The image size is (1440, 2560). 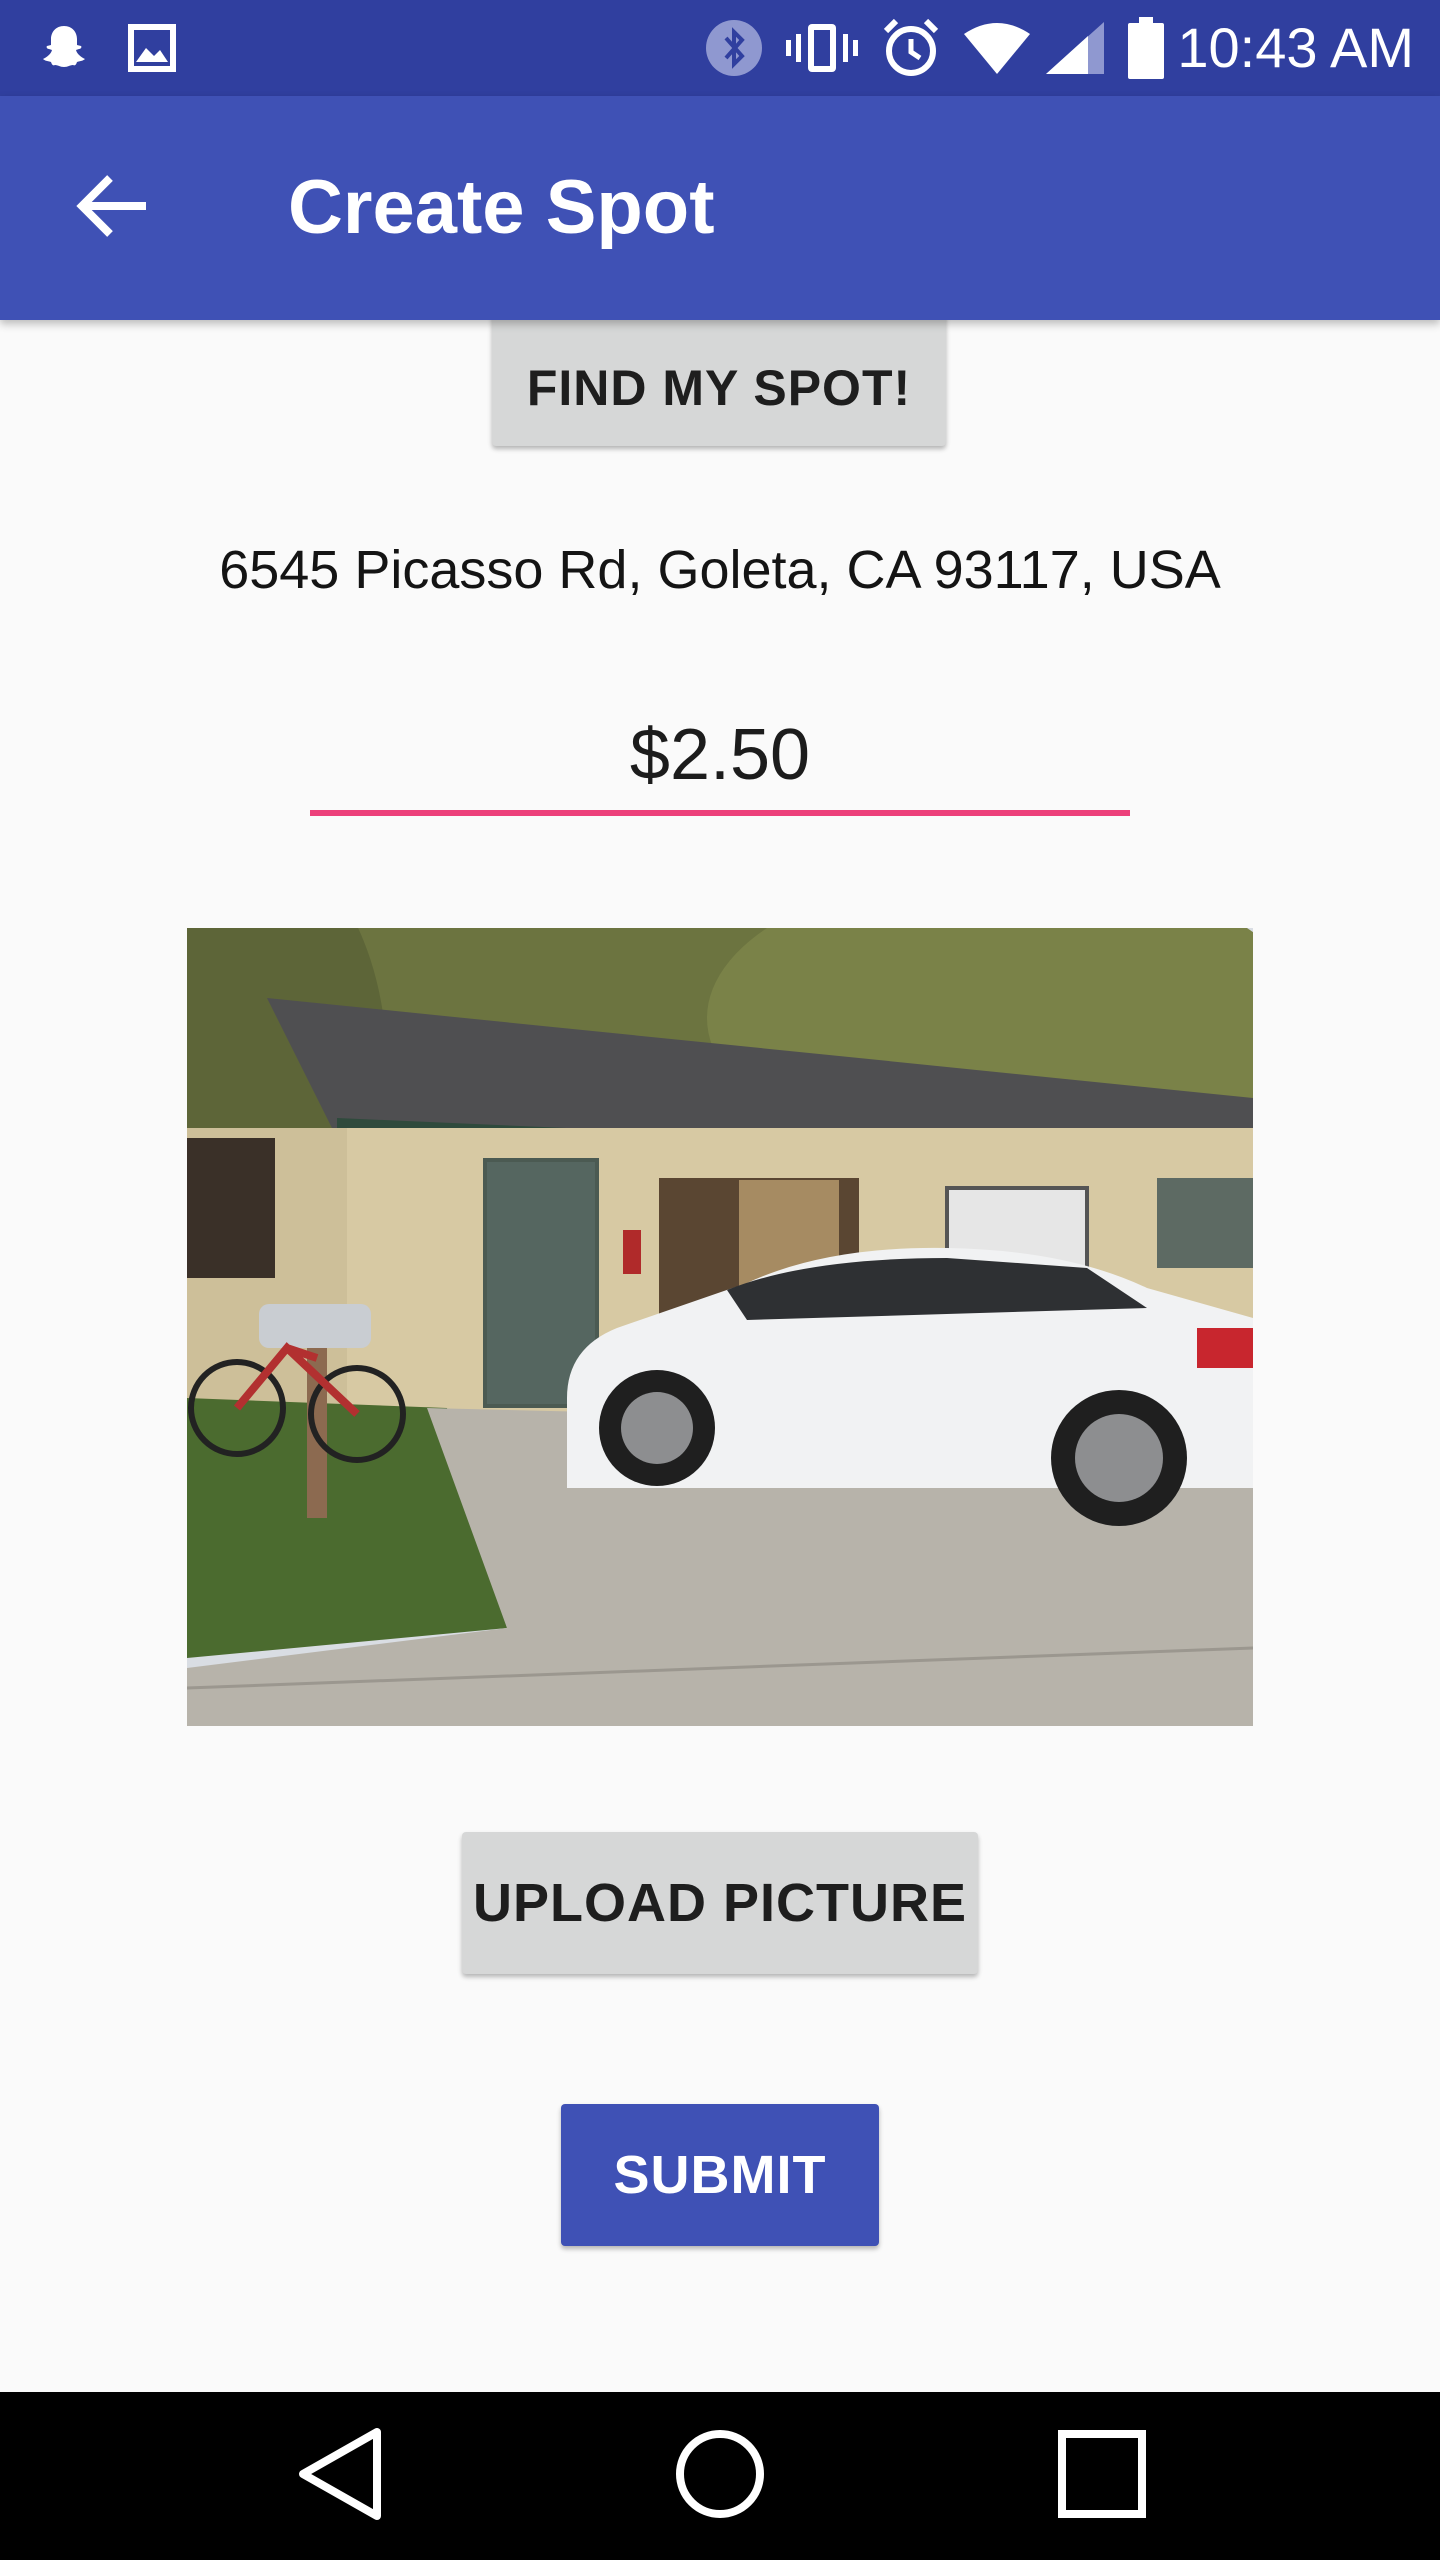 What do you see at coordinates (720, 1903) in the screenshot?
I see `upload-picture-button: UPLOAD PICTURE` at bounding box center [720, 1903].